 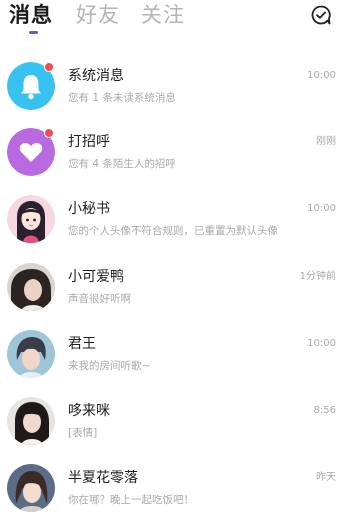 What do you see at coordinates (99, 299) in the screenshot?
I see `message-preview: 声音很好听啊` at bounding box center [99, 299].